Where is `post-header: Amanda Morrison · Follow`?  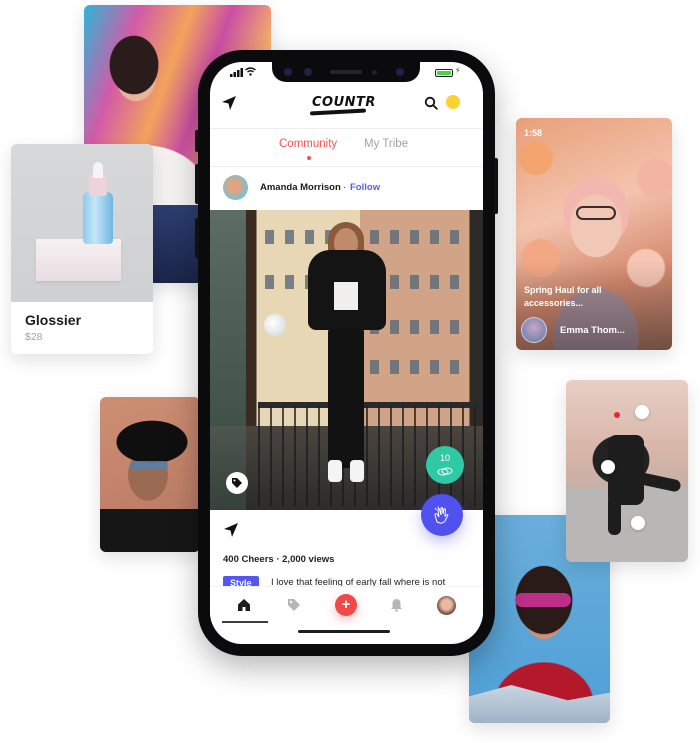
post-header: Amanda Morrison · Follow is located at coordinates (346, 188).